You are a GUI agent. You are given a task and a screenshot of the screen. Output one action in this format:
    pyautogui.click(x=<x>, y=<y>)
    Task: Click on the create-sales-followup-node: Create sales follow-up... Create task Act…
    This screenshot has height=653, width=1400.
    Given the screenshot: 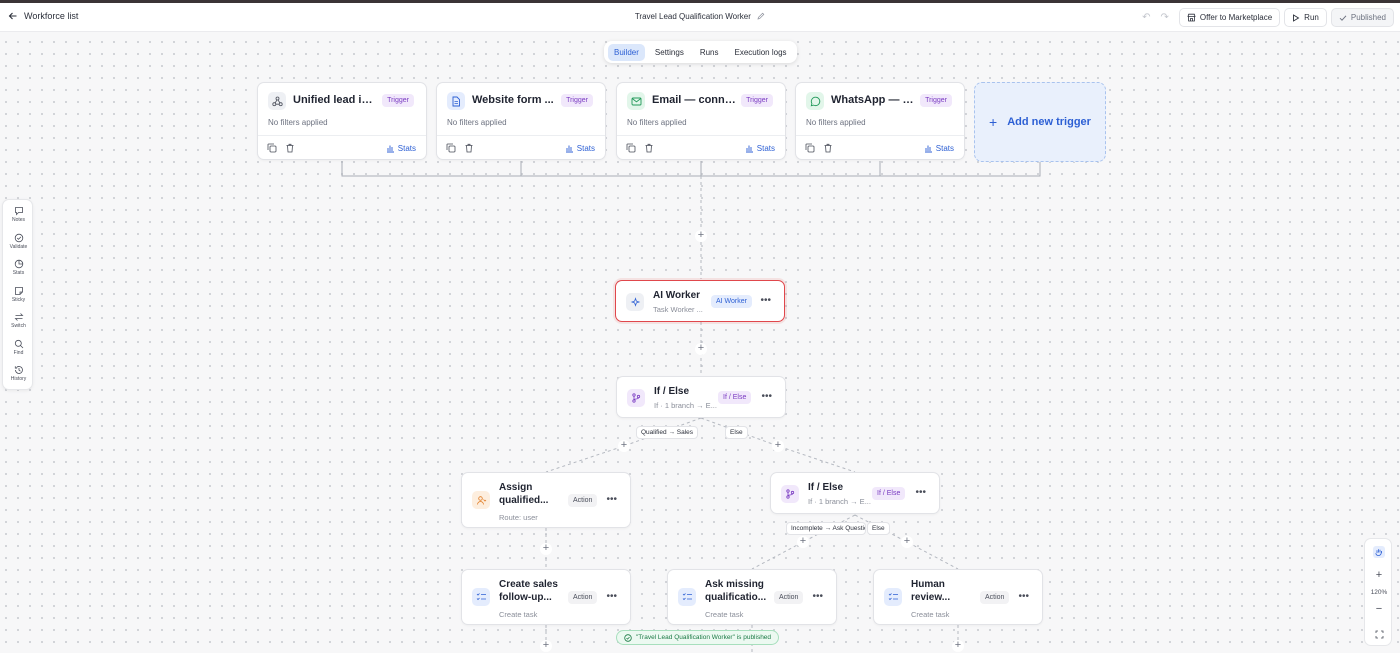 What is the action you would take?
    pyautogui.click(x=546, y=597)
    